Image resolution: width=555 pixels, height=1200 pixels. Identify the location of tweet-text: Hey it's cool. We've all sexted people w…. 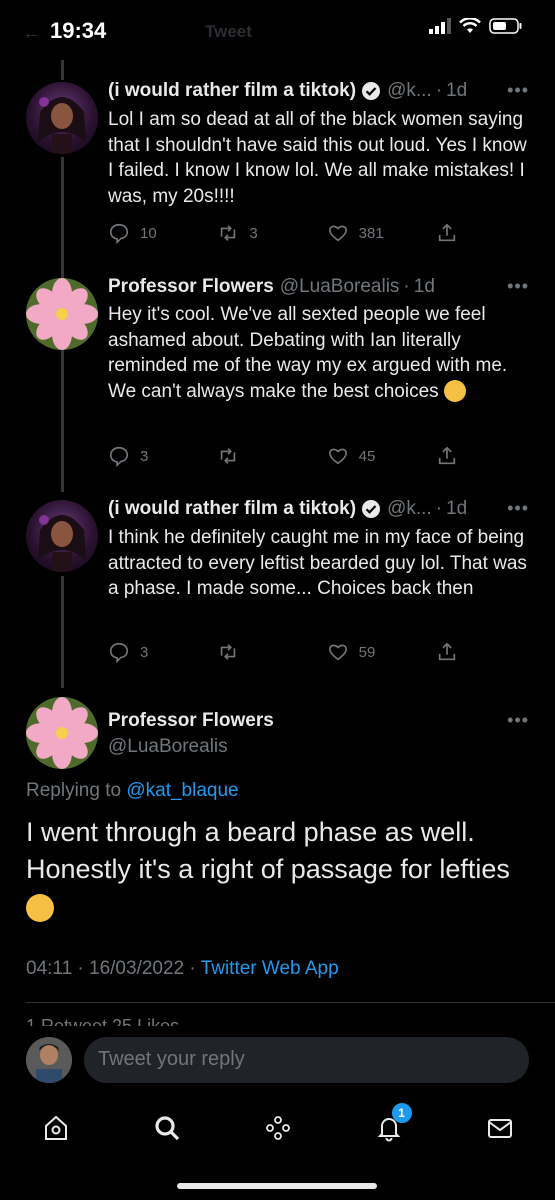
(318, 353).